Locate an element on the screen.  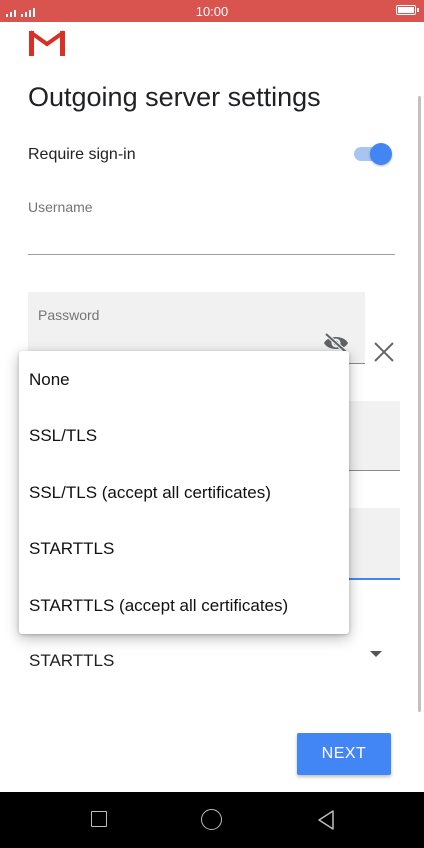
dropdown-option-ssl-tls-accept-all: SSL/TLS (accept all certificates) is located at coordinates (184, 493).